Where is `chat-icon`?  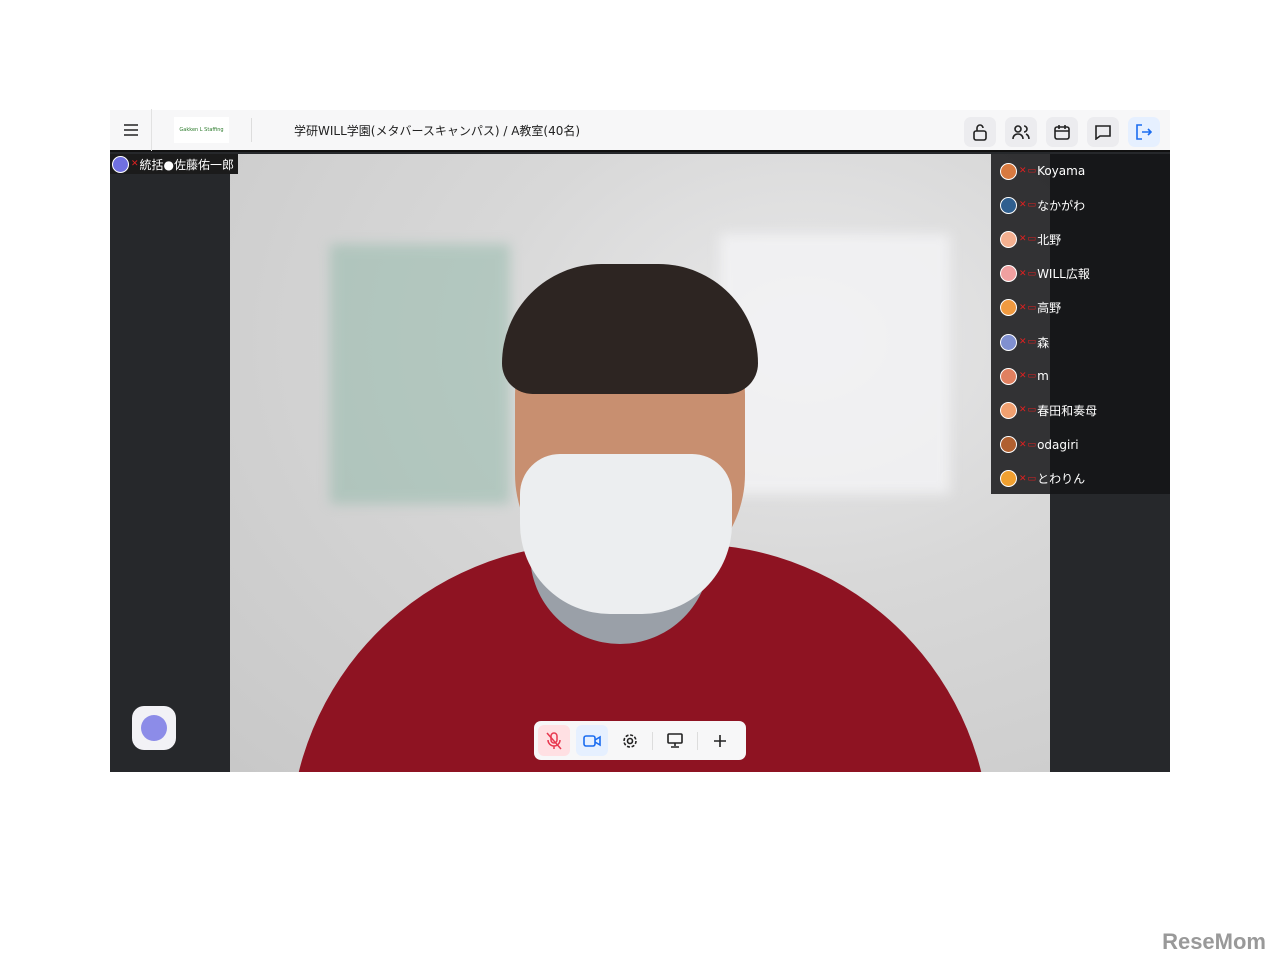 chat-icon is located at coordinates (1103, 132).